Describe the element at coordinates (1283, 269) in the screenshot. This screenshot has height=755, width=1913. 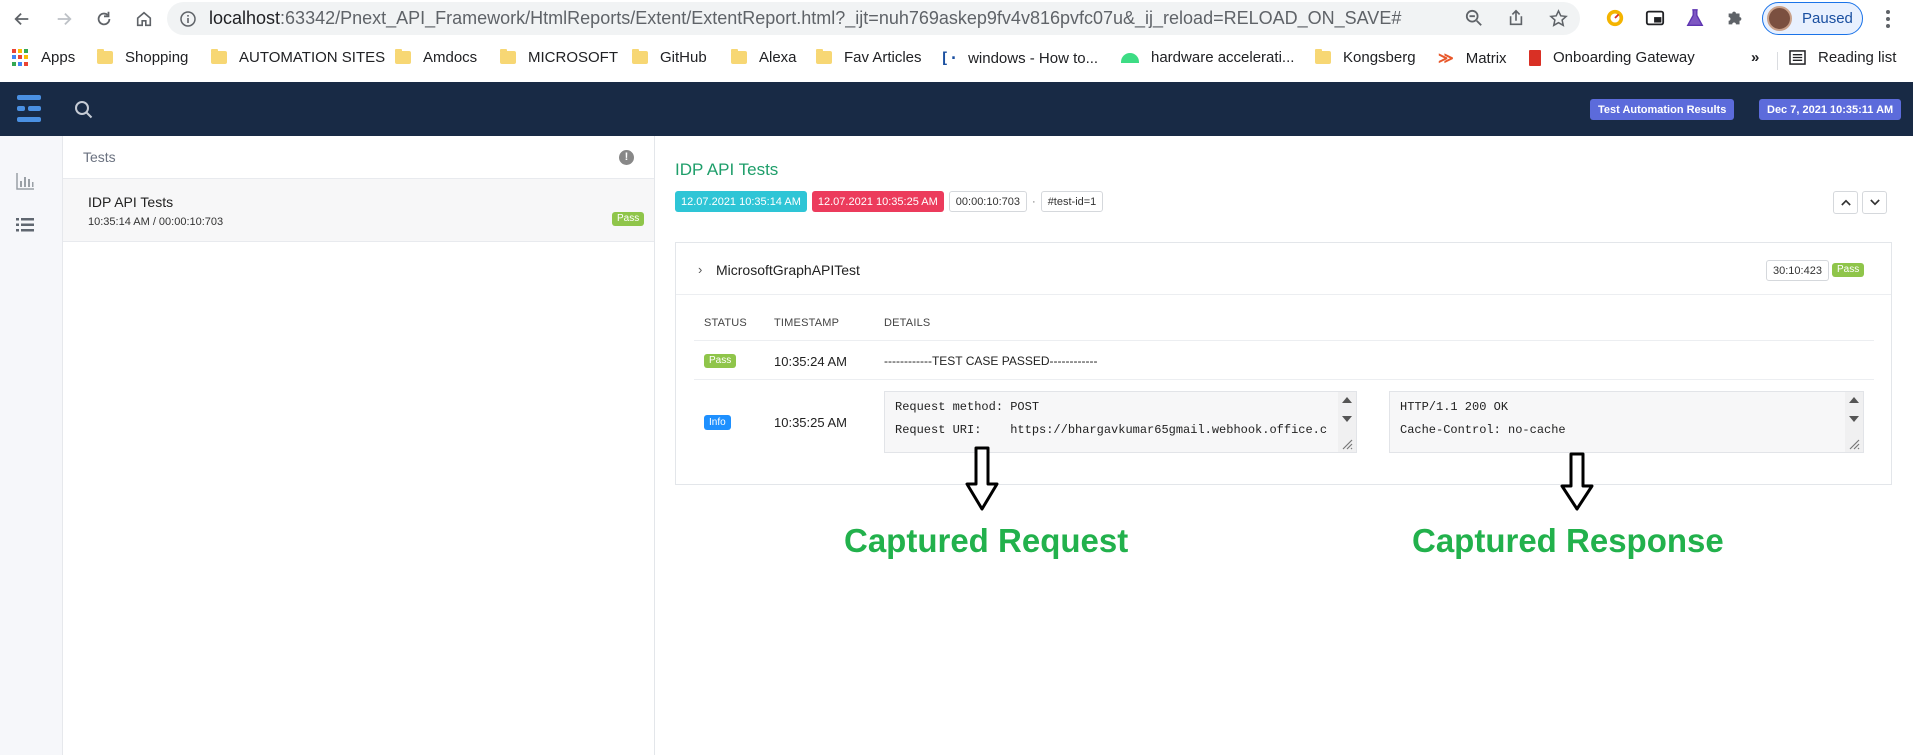
I see `test-node-header: › MicrosoftGraphAPITest 30:10:423 Pass` at that location.